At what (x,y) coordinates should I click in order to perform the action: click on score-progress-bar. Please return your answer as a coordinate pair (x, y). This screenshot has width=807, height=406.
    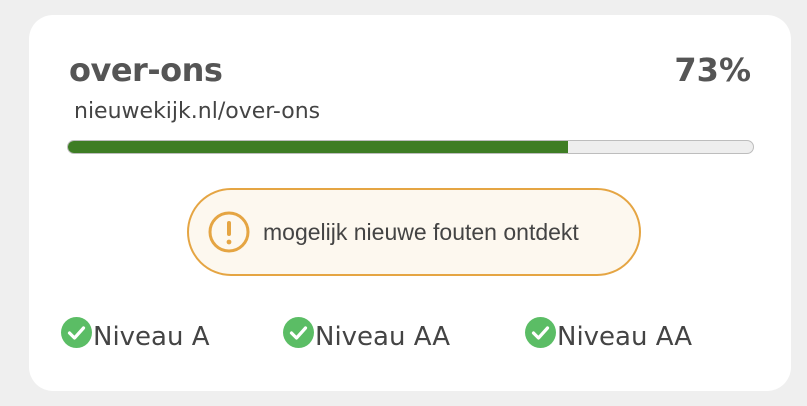
    Looking at the image, I should click on (410, 147).